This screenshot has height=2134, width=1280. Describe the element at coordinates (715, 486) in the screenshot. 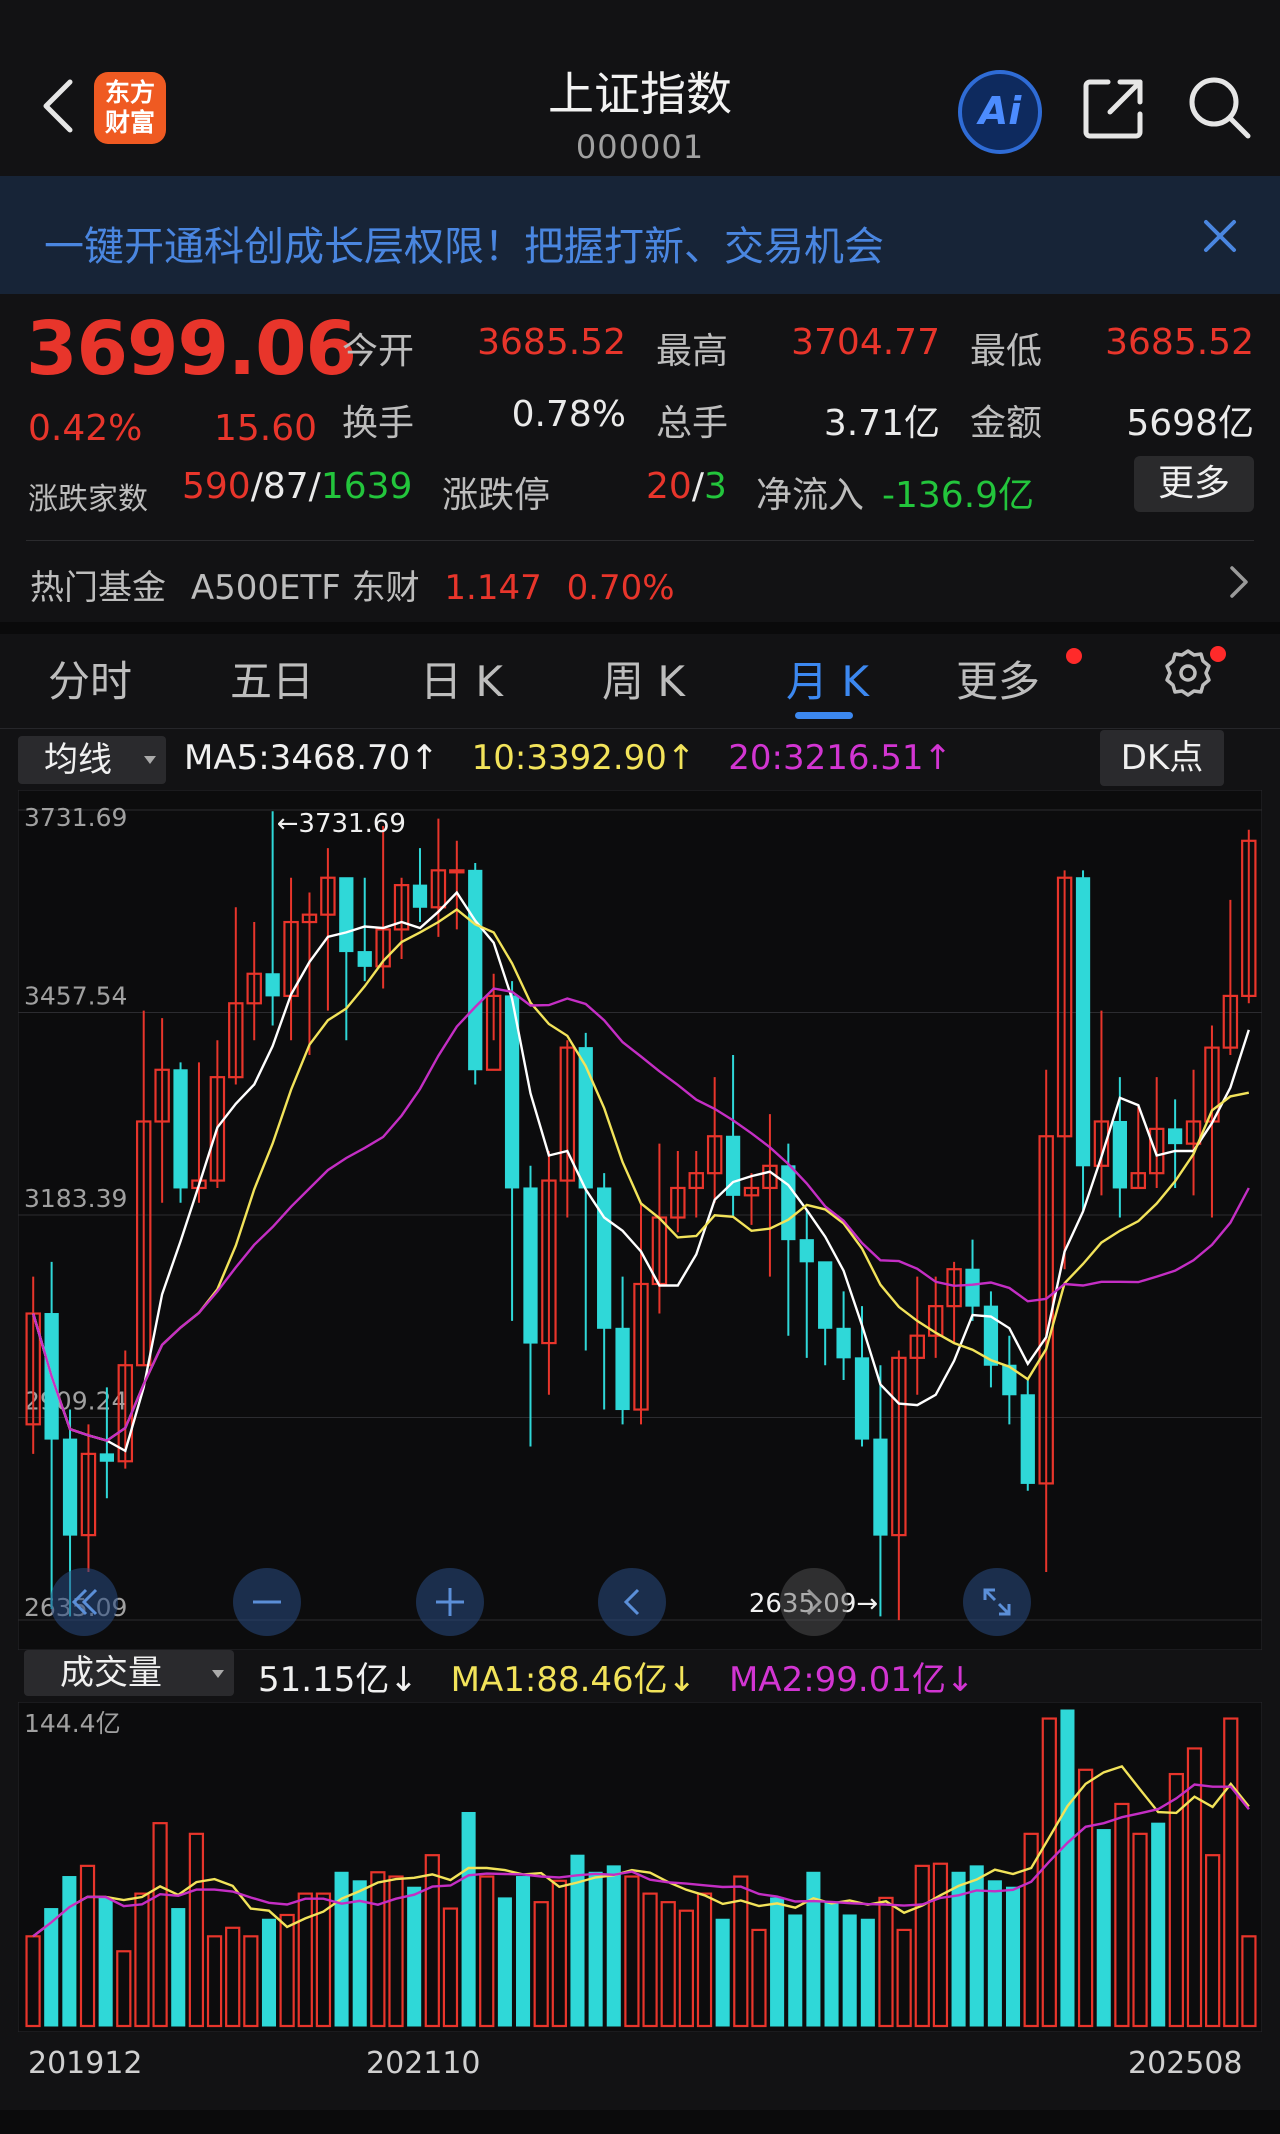

I see `limit-down-count: 3` at that location.